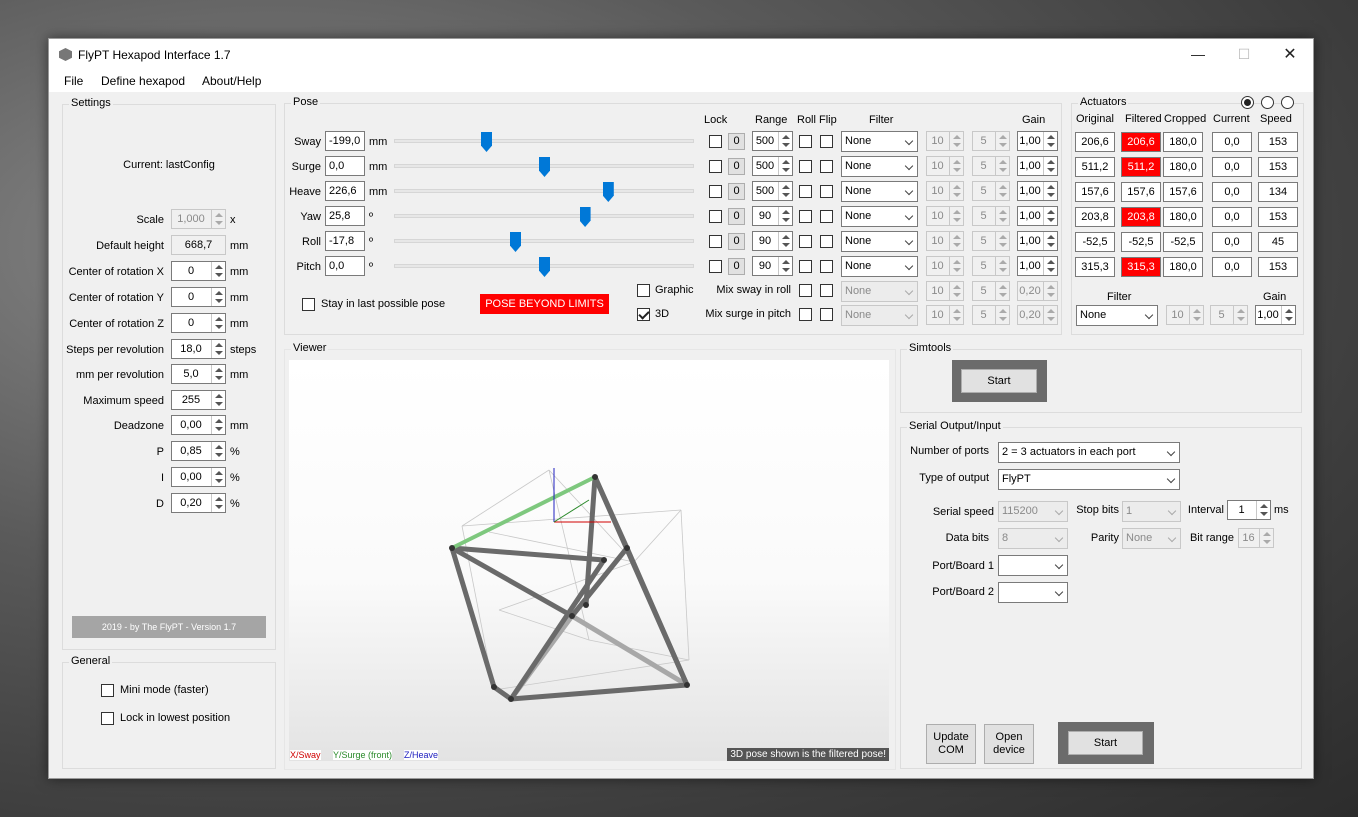 This screenshot has height=817, width=1358. I want to click on pose-surge-f1-spinner: 10, so click(945, 166).